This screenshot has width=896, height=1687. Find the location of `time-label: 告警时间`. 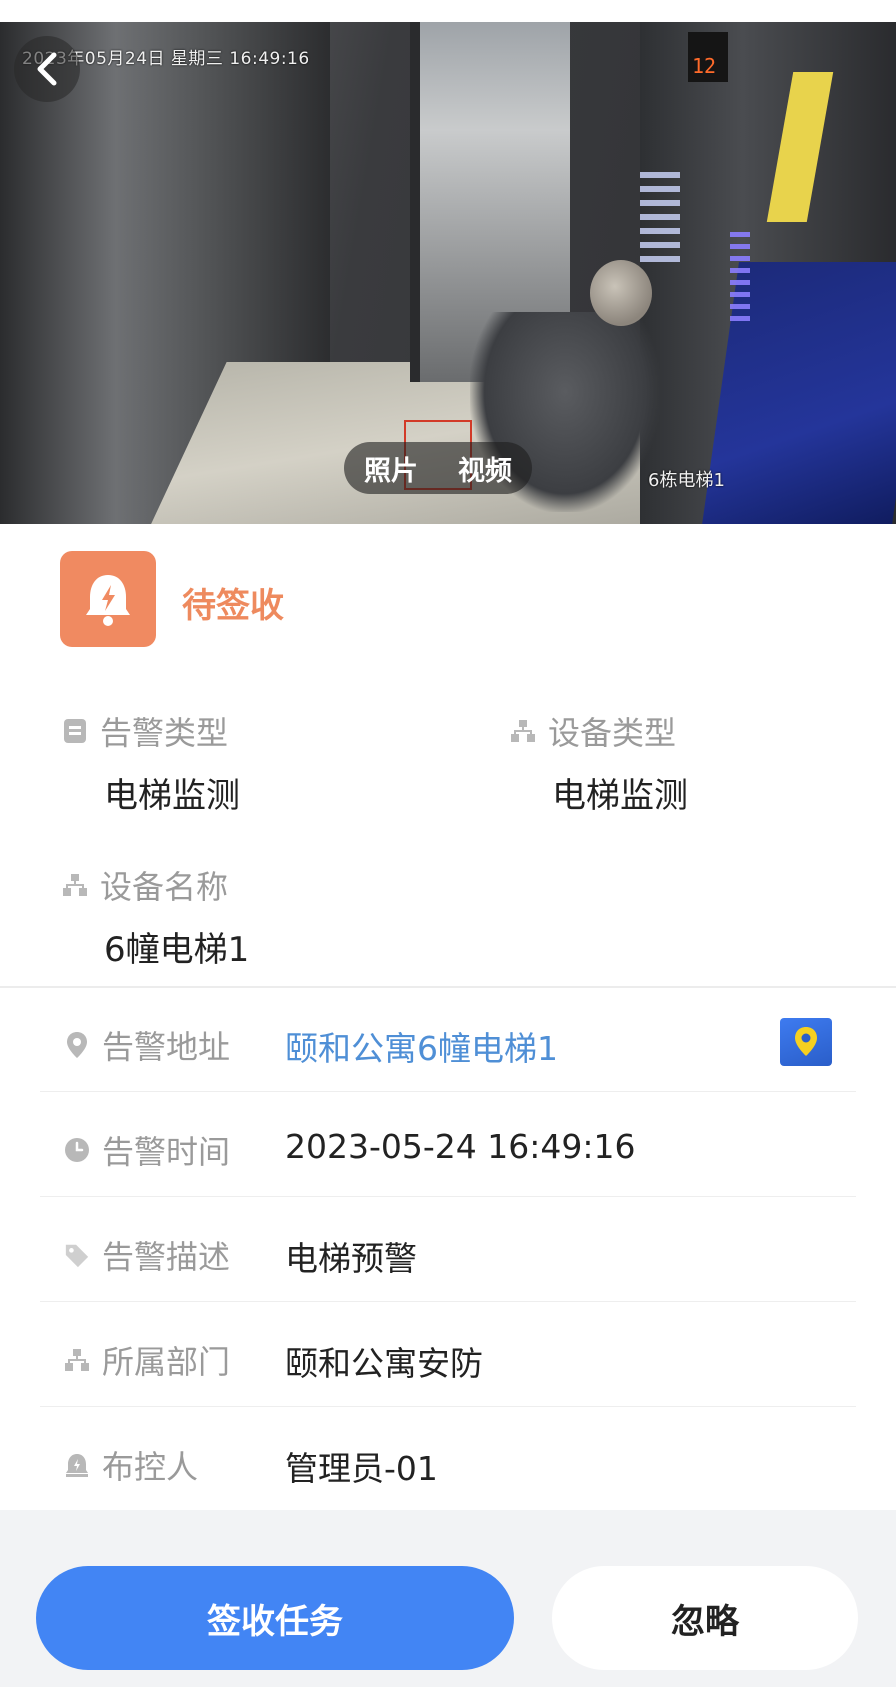

time-label: 告警时间 is located at coordinates (166, 1152).